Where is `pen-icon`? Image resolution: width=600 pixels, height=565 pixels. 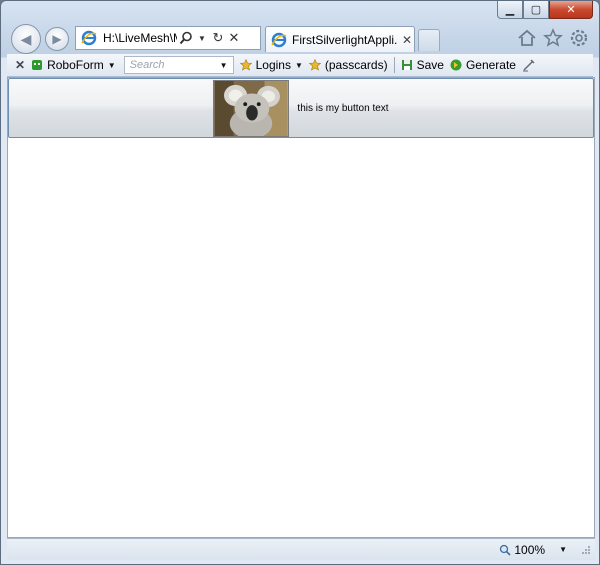 pen-icon is located at coordinates (529, 65).